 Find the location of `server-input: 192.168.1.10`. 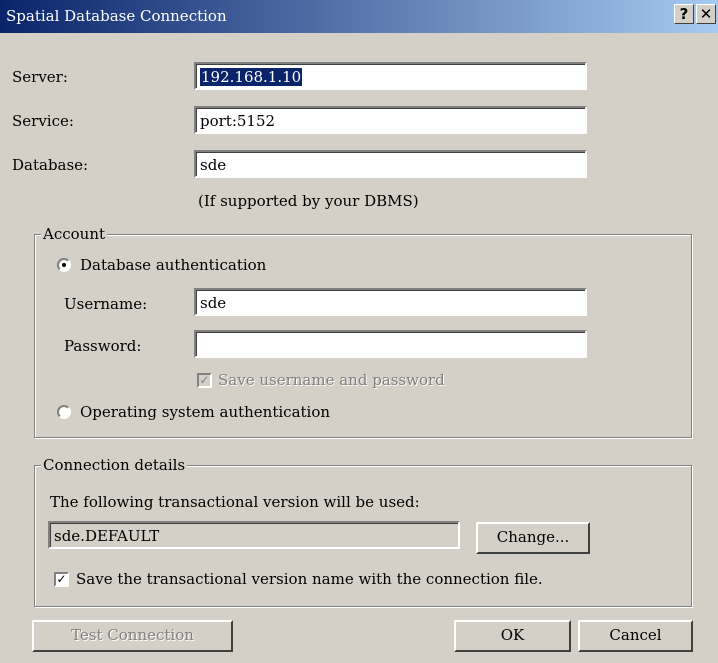

server-input: 192.168.1.10 is located at coordinates (390, 76).